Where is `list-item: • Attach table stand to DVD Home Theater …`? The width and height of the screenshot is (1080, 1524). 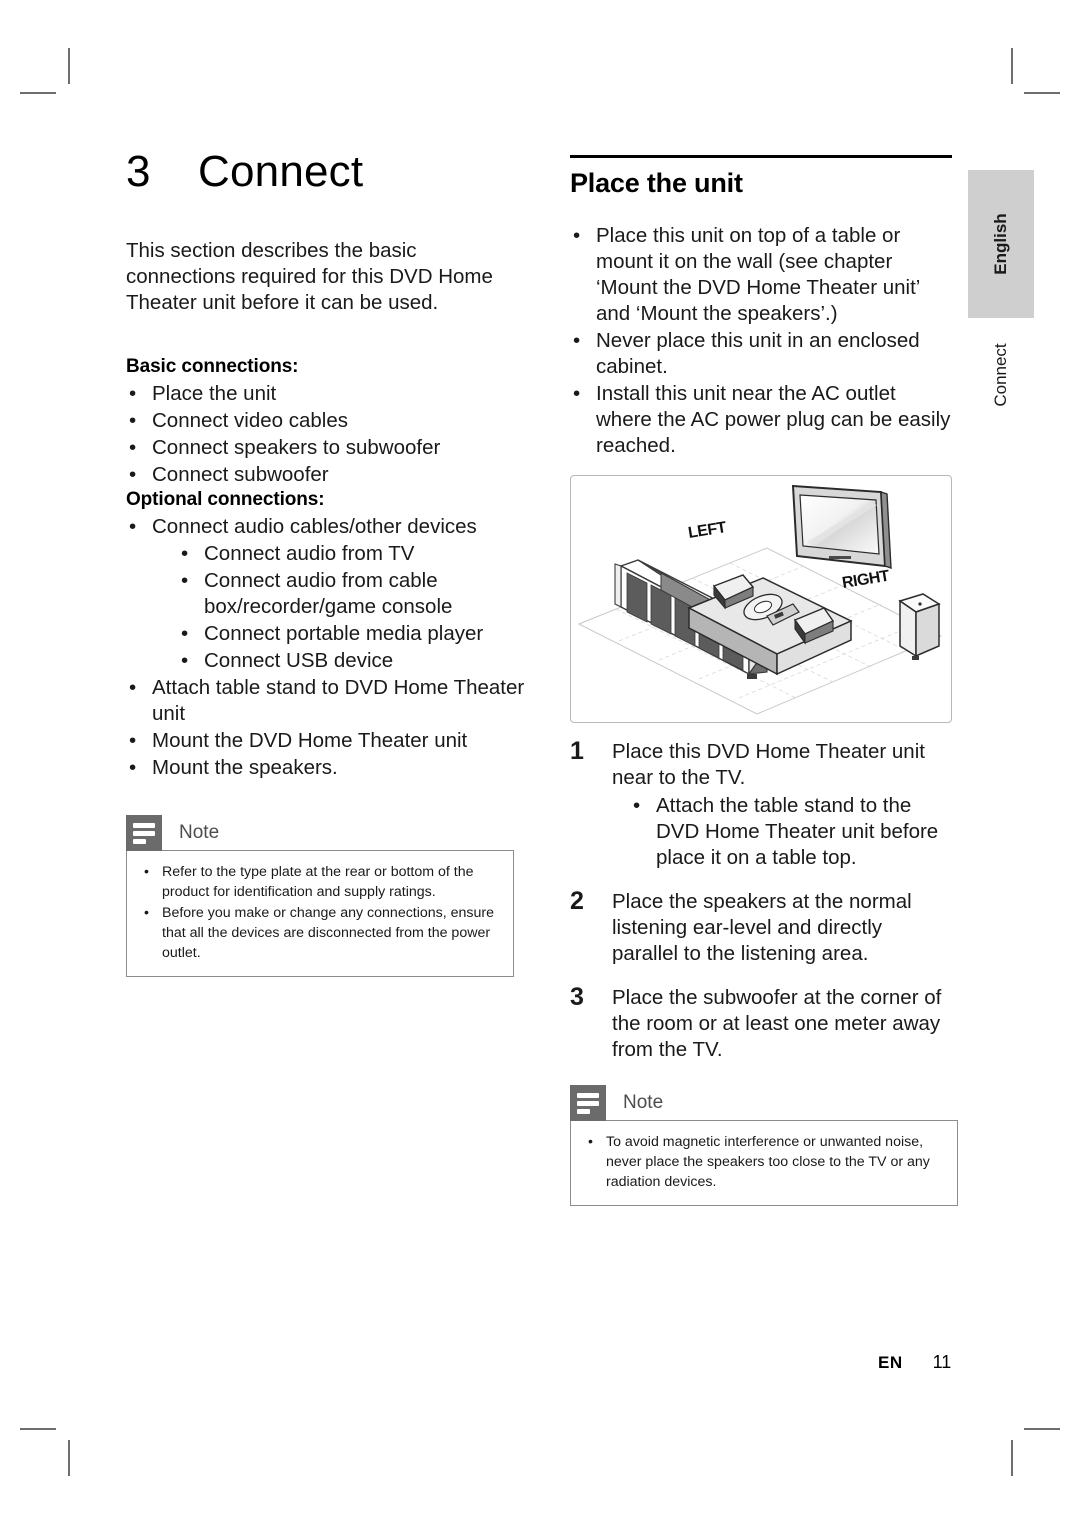 list-item: • Attach table stand to DVD Home Theater … is located at coordinates (326, 701).